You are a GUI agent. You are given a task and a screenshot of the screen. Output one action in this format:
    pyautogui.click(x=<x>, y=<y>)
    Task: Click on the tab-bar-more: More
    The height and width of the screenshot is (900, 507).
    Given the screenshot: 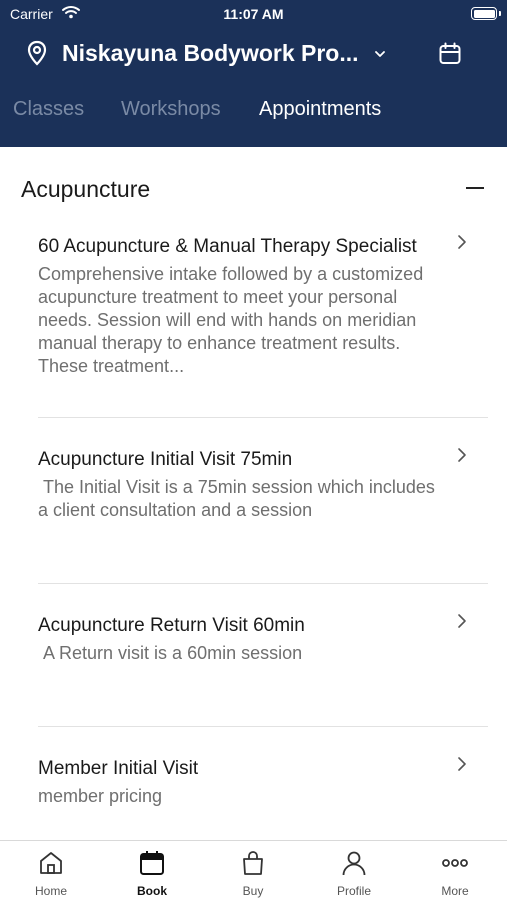 What is the action you would take?
    pyautogui.click(x=455, y=870)
    